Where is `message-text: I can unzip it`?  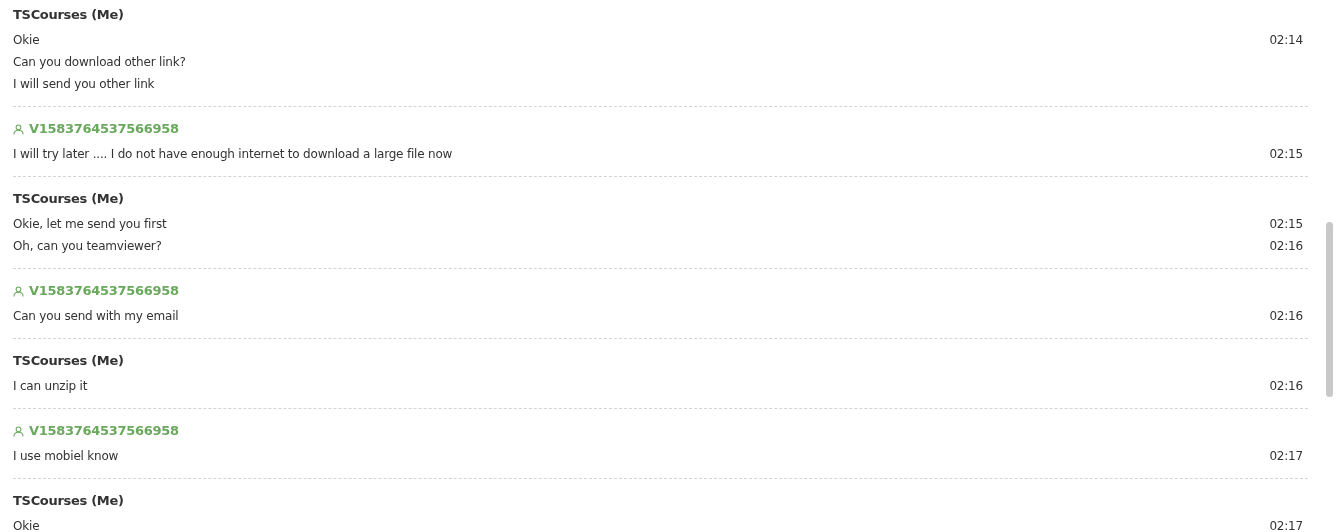 message-text: I can unzip it is located at coordinates (50, 386).